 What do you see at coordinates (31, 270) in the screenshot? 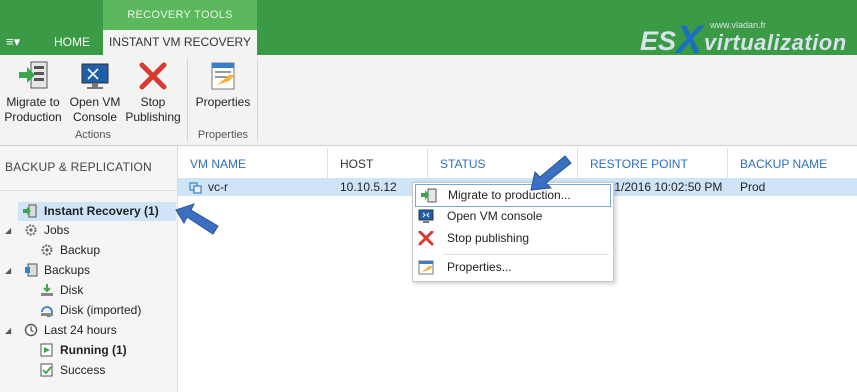
I see `backups-icon` at bounding box center [31, 270].